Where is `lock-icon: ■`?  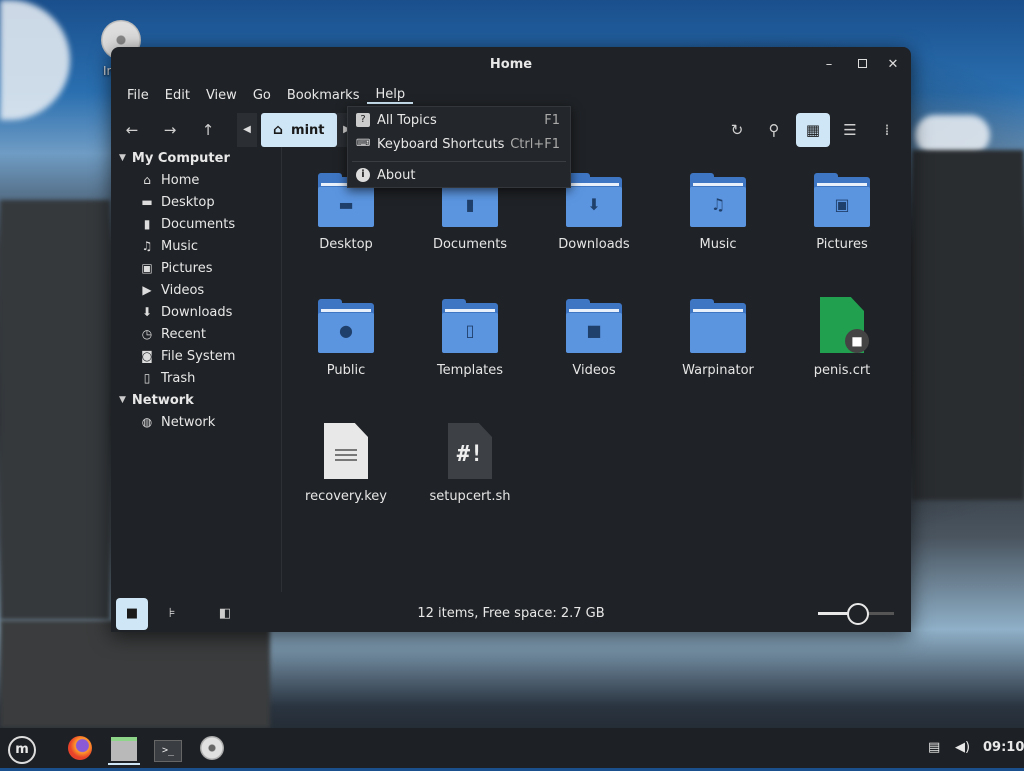 lock-icon: ■ is located at coordinates (857, 341).